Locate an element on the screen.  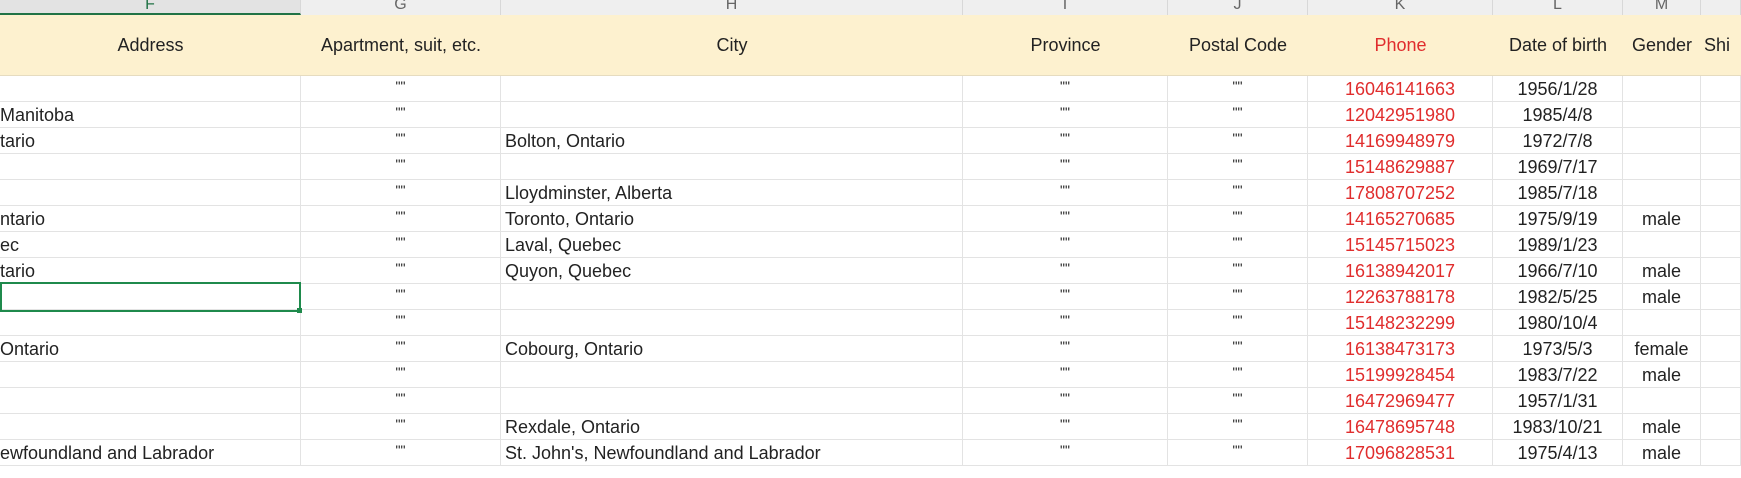
column-letter-f: F is located at coordinates (150, 7).